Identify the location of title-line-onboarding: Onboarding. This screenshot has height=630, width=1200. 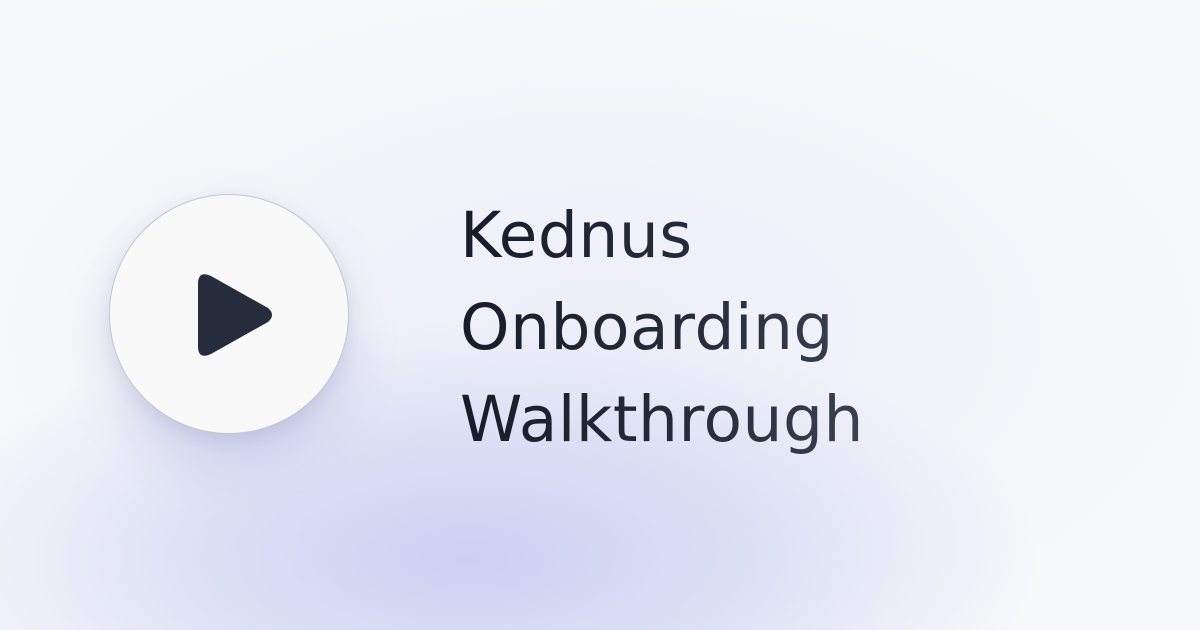
(662, 328).